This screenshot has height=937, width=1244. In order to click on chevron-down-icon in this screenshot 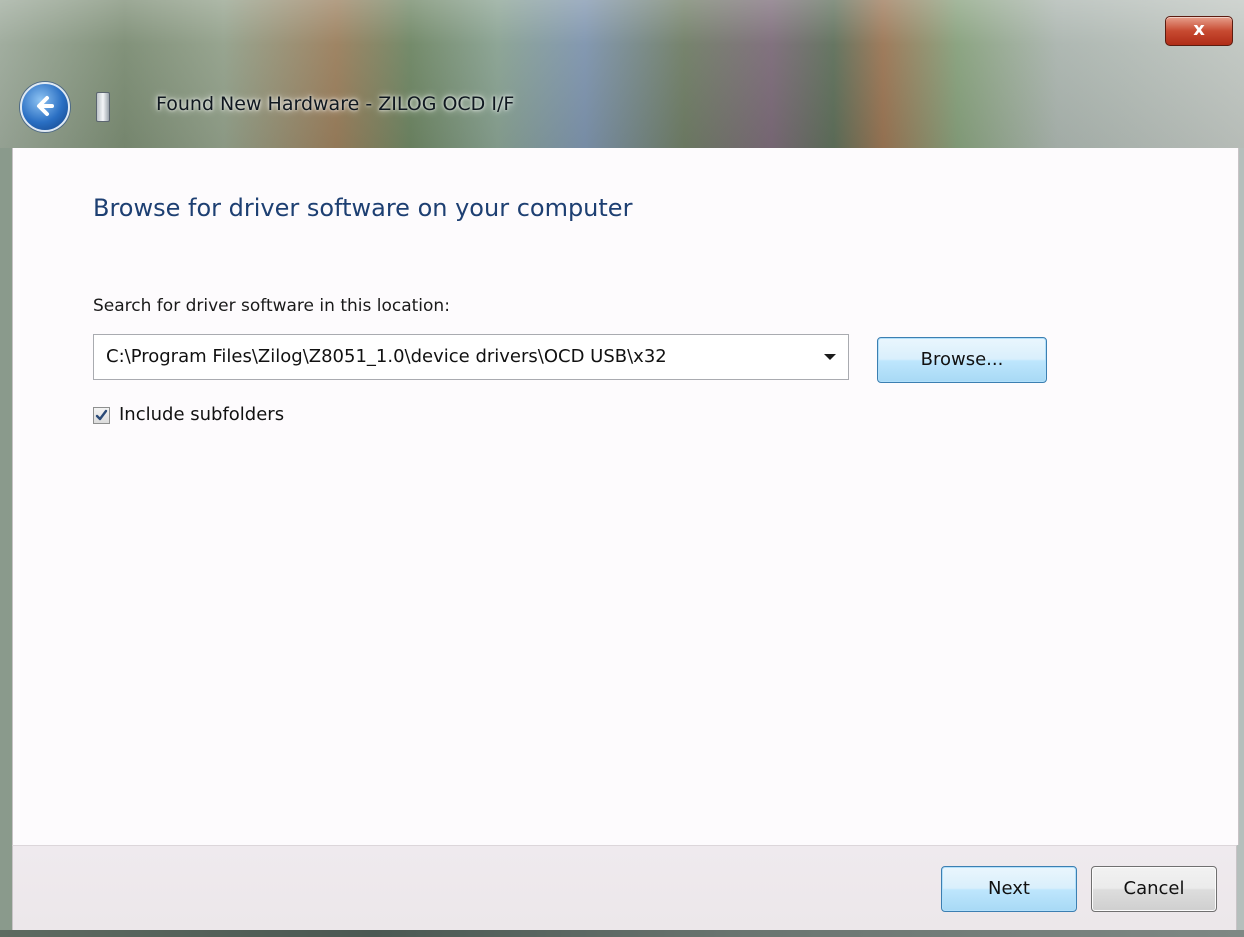, I will do `click(830, 357)`.